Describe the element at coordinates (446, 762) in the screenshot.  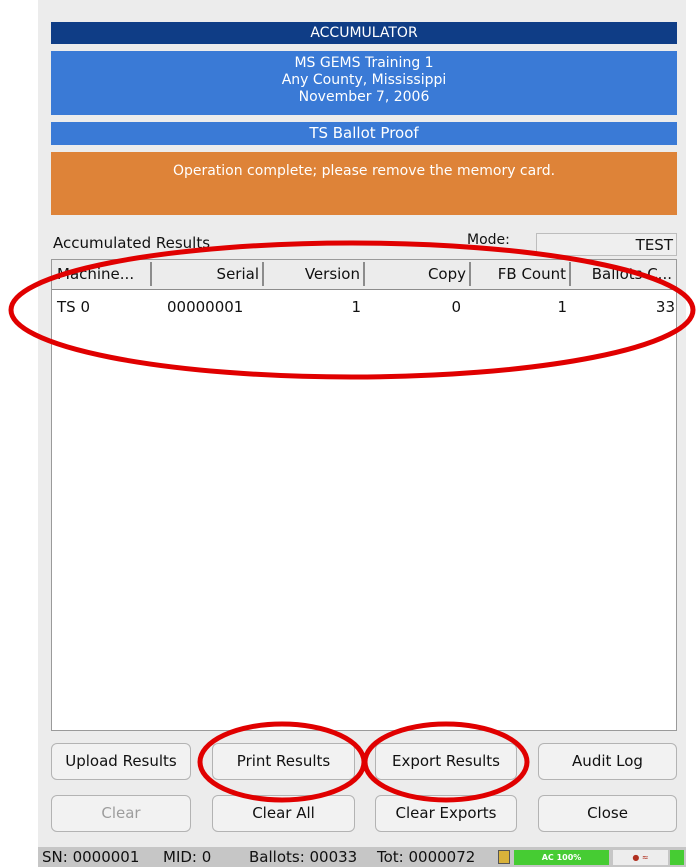
I see `annotation-ellipse-export` at that location.